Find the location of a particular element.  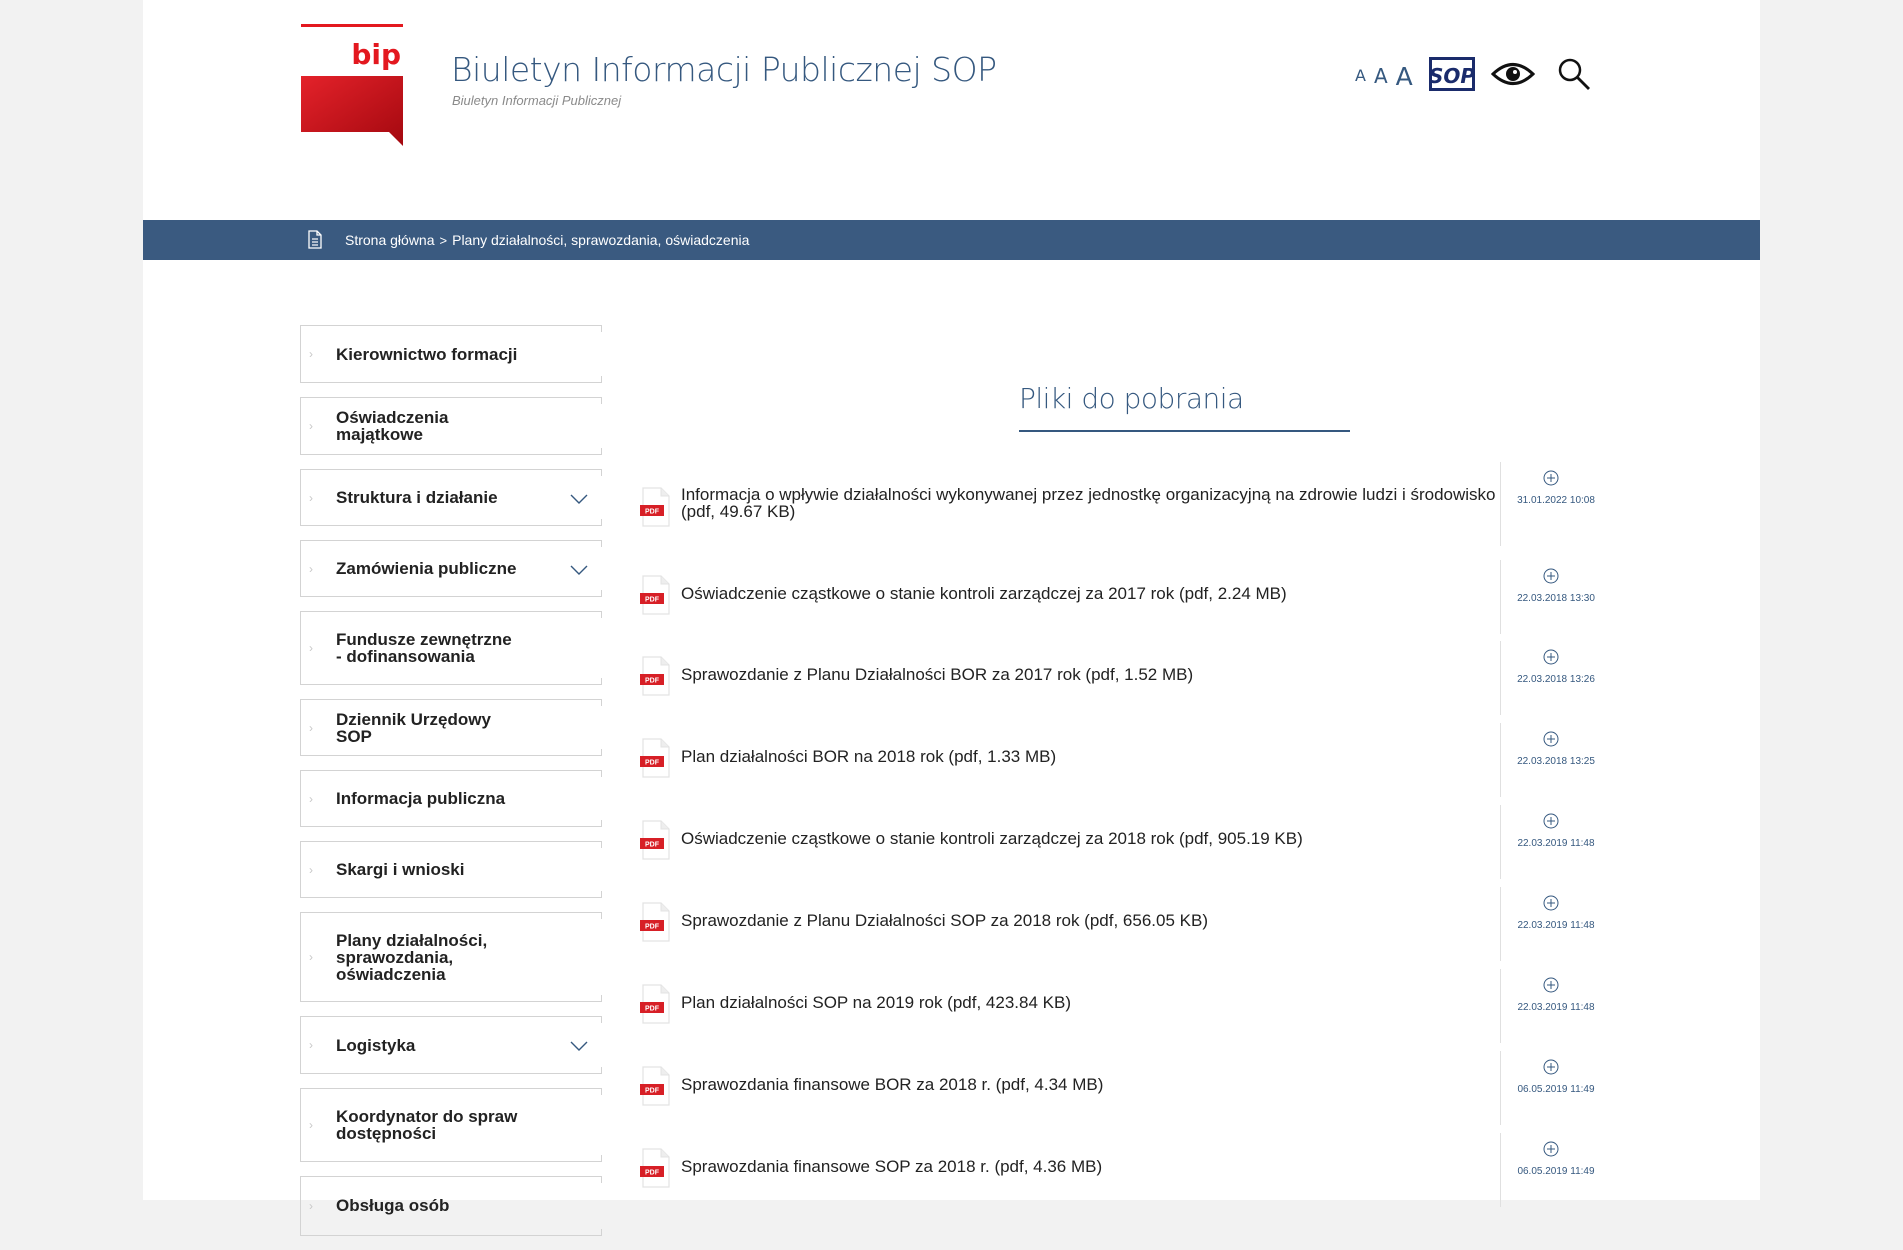

heading-underline is located at coordinates (1184, 431).